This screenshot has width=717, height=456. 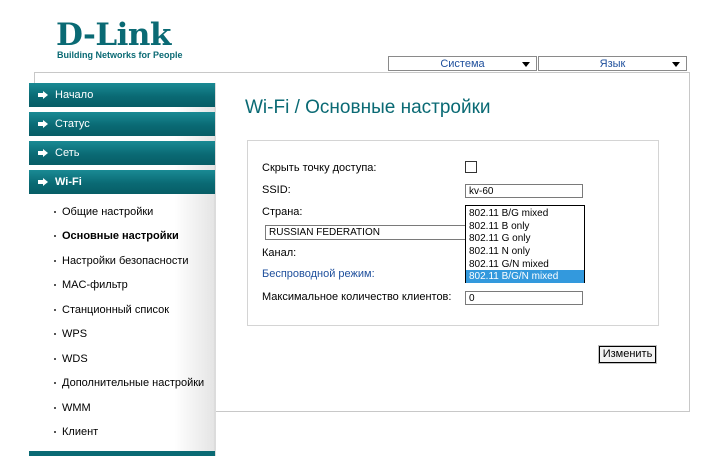 I want to click on subnav-label: Клиент, so click(x=80, y=432).